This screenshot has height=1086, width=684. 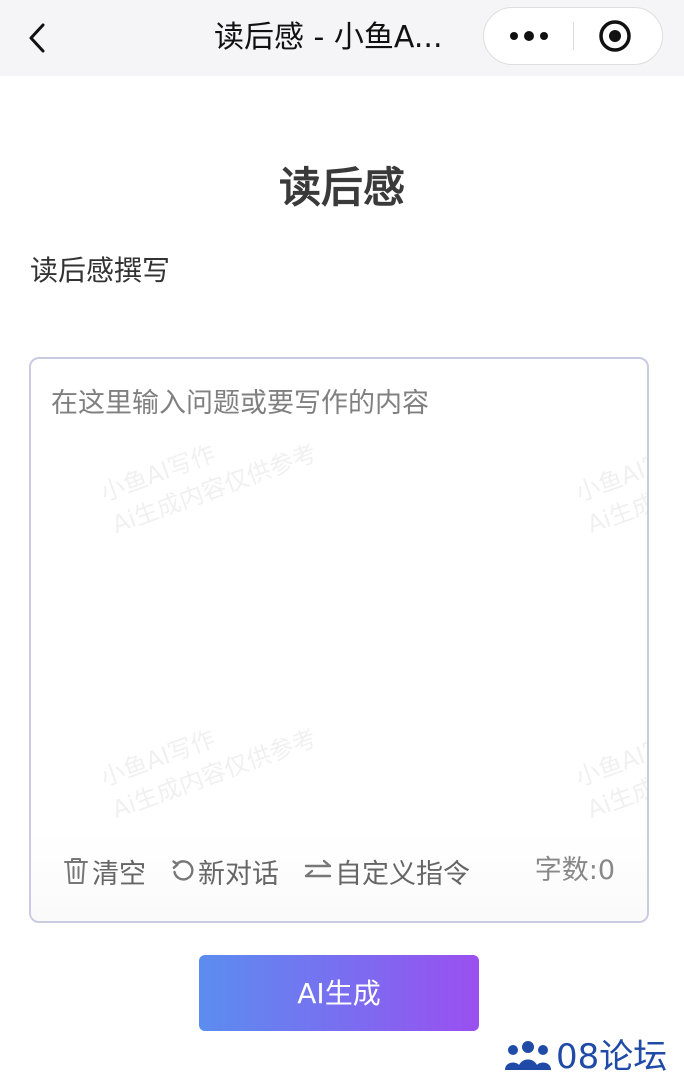 I want to click on more-button, so click(x=529, y=36).